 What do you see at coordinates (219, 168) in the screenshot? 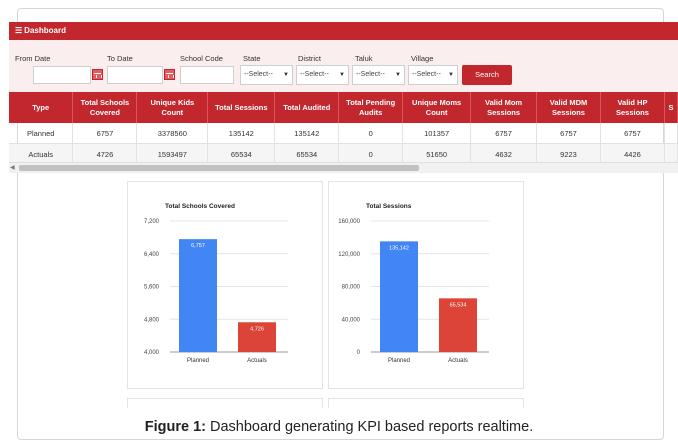
I see `scrollbar-thumb` at bounding box center [219, 168].